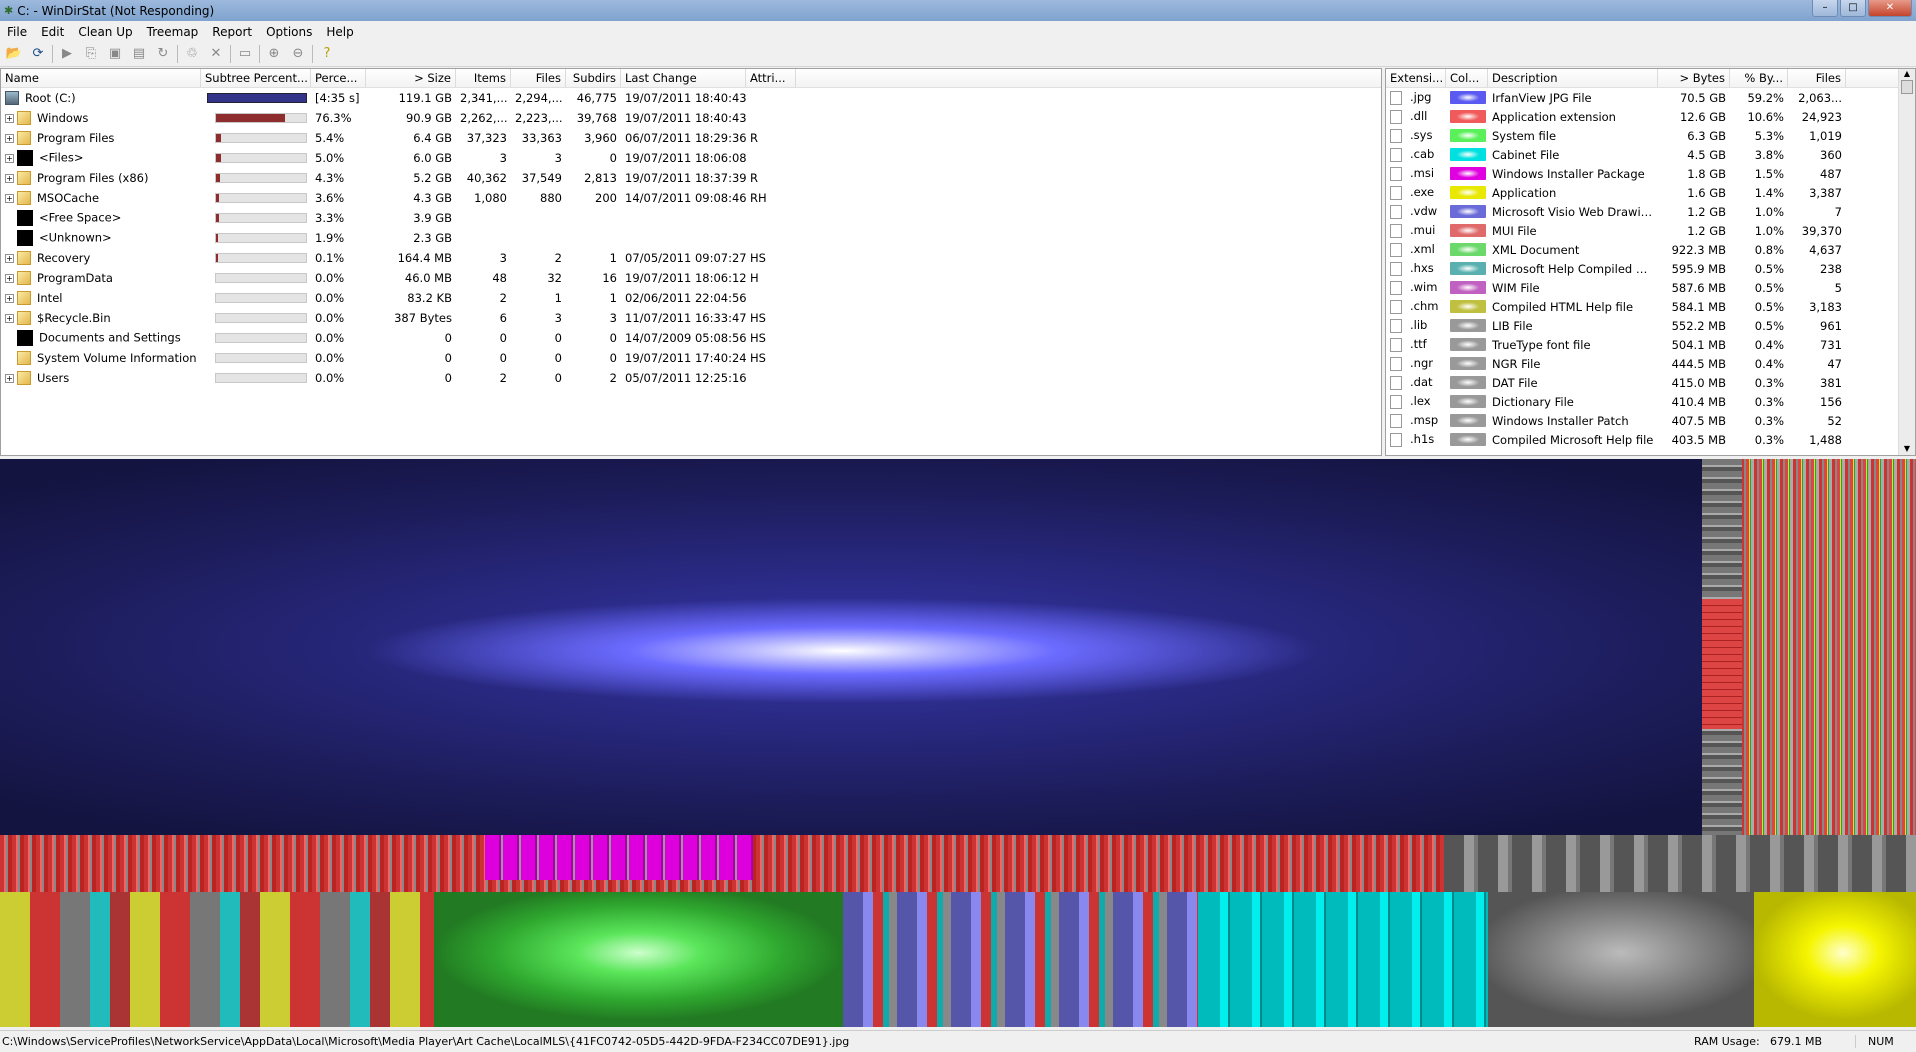  I want to click on column-header: Subdirs, so click(593, 78).